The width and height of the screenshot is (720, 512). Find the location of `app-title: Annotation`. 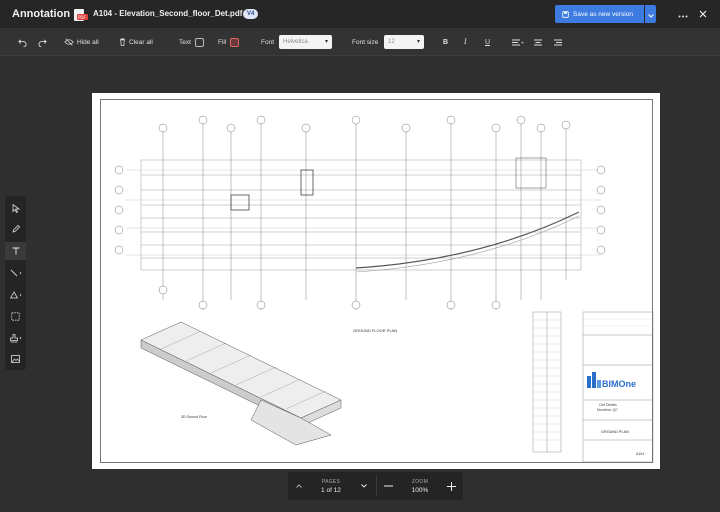

app-title: Annotation is located at coordinates (41, 14).